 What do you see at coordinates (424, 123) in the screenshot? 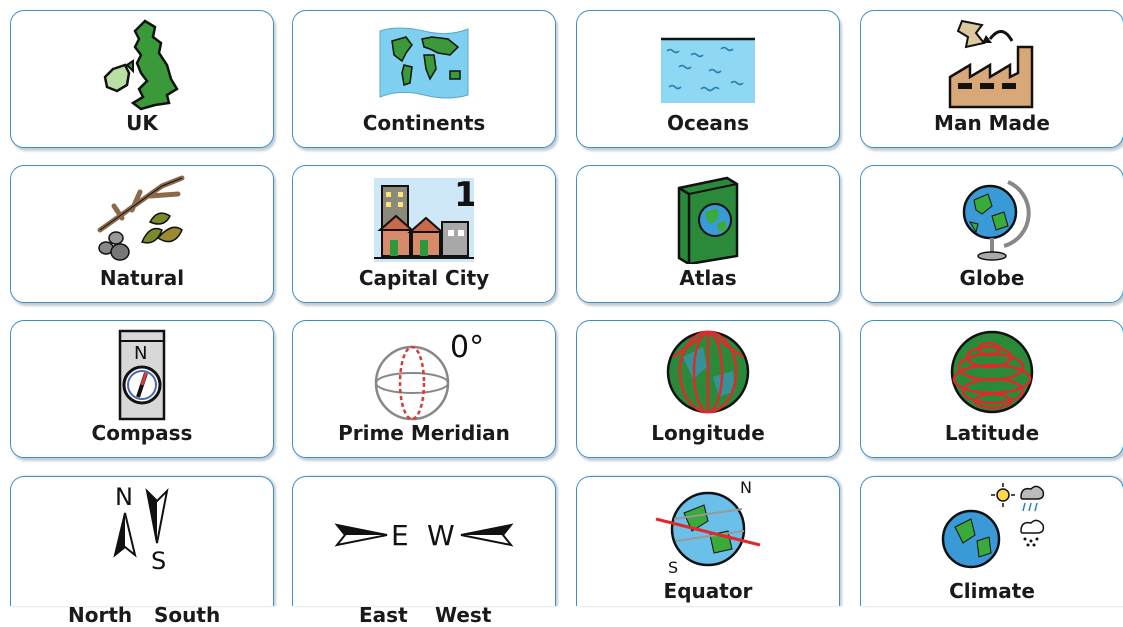
I see `card-label: Continents` at bounding box center [424, 123].